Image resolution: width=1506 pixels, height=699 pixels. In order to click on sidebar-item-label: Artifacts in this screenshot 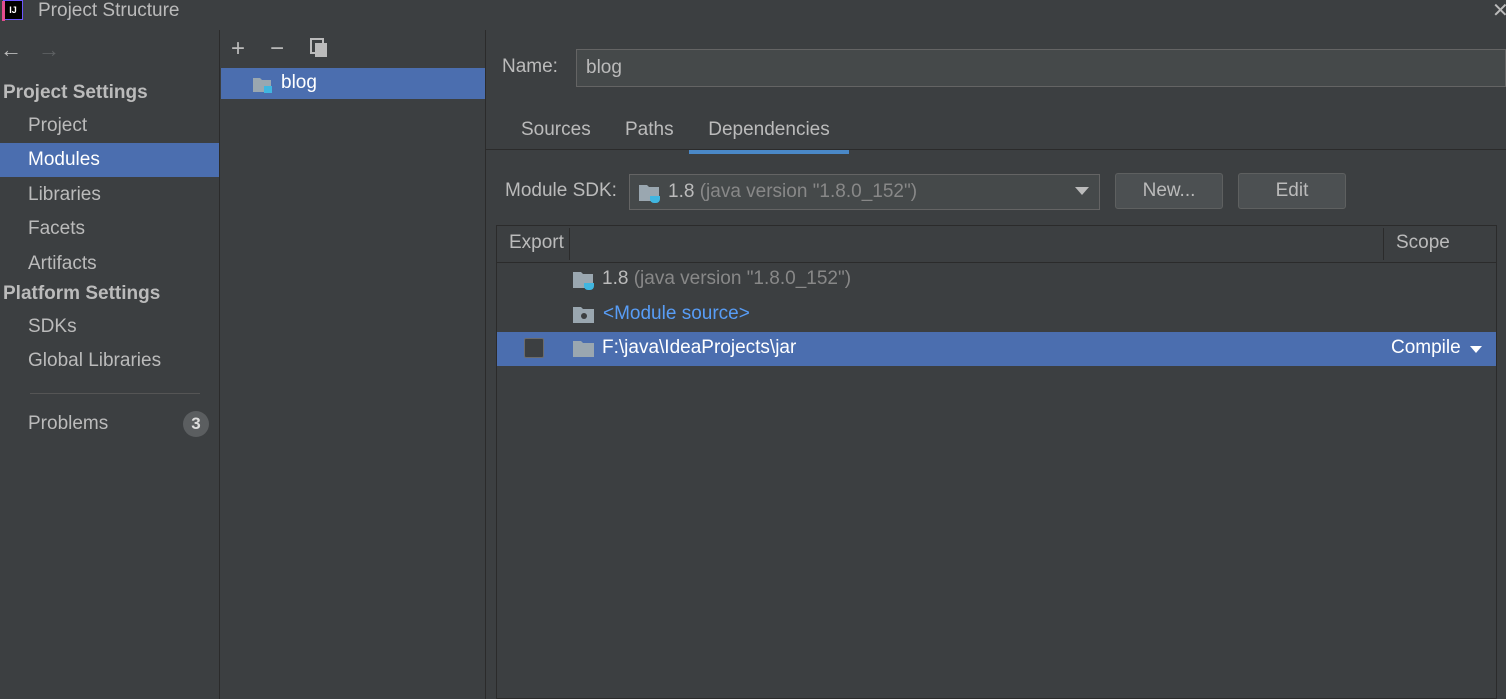, I will do `click(62, 263)`.